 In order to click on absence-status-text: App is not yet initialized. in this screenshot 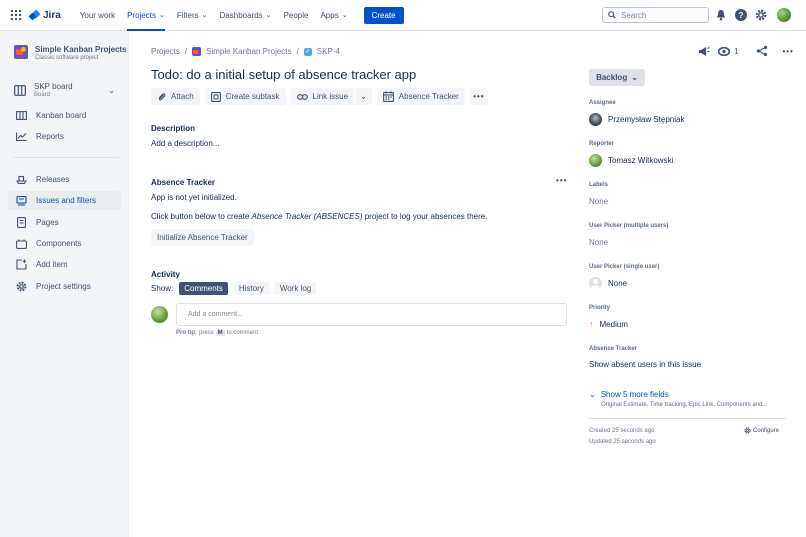, I will do `click(194, 197)`.